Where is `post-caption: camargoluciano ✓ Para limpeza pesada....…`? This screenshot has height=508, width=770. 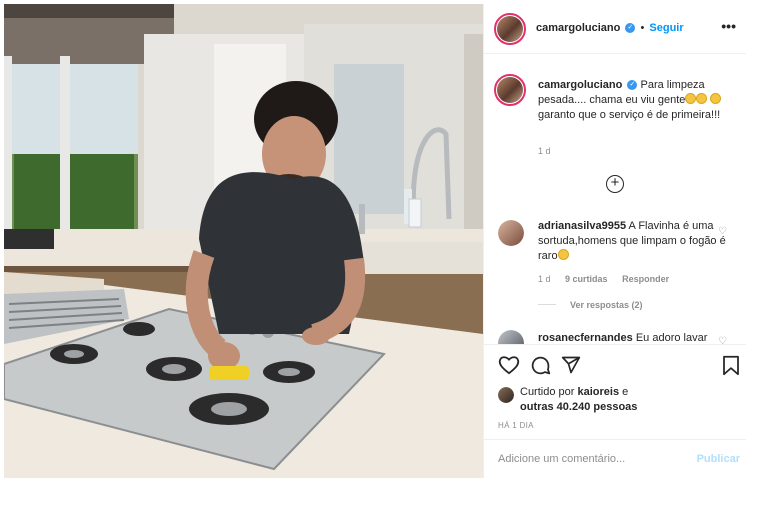 post-caption: camargoluciano ✓ Para limpeza pesada....… is located at coordinates (634, 100).